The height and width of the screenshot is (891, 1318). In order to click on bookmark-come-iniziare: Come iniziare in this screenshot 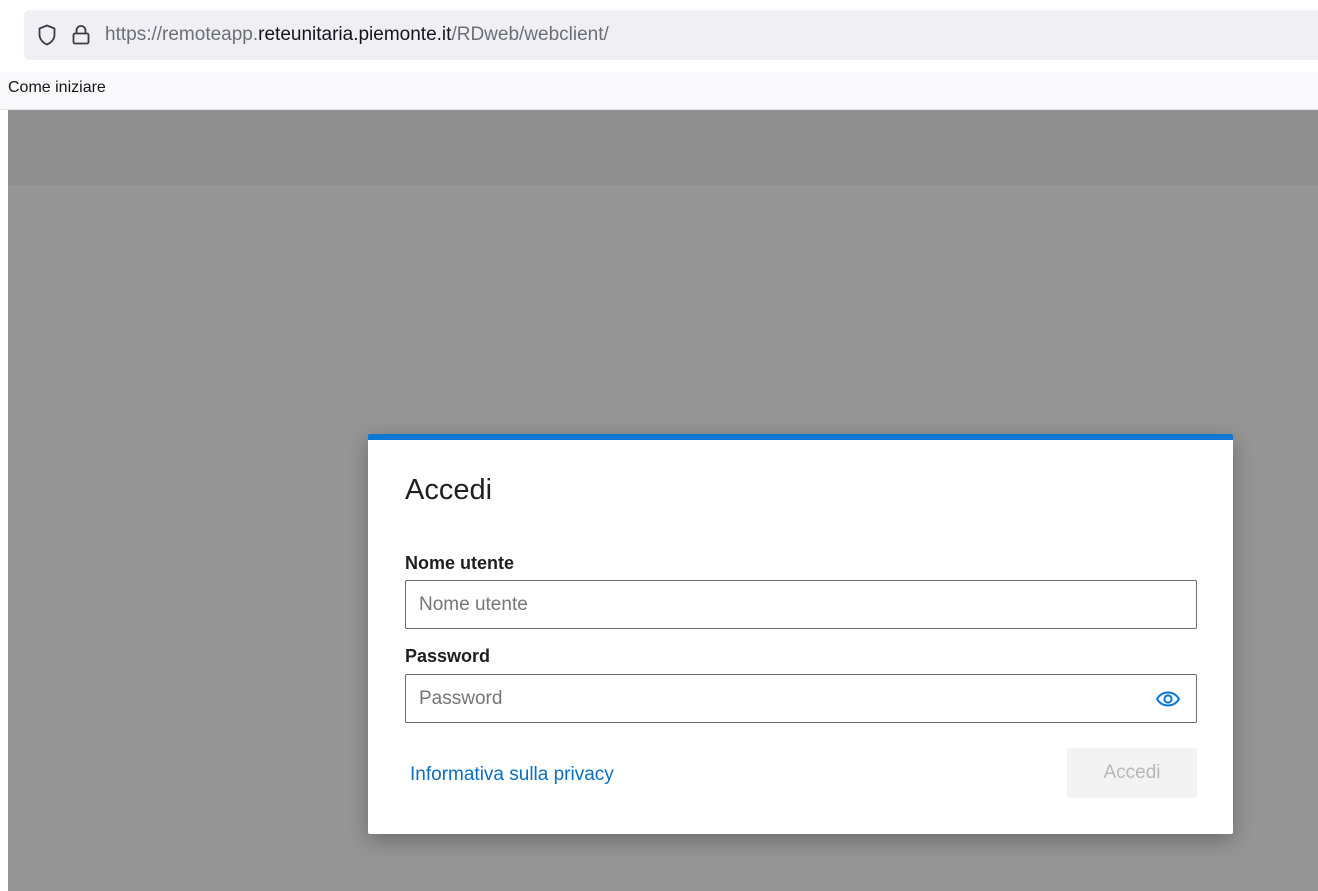, I will do `click(57, 88)`.